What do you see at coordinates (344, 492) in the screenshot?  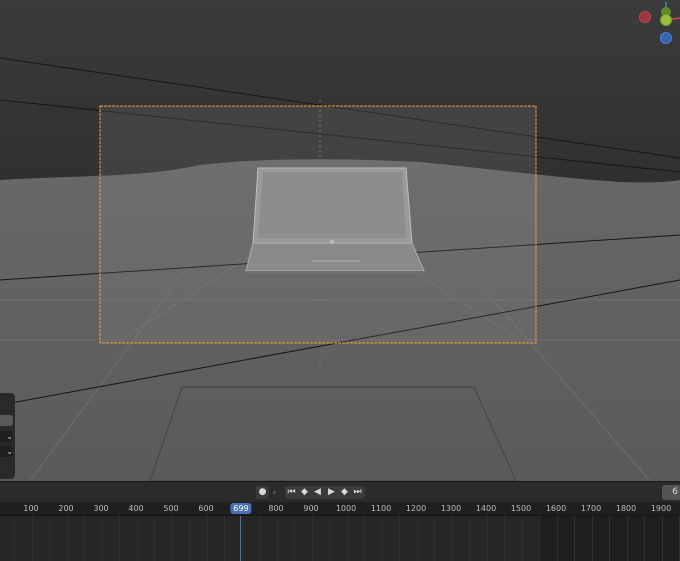 I see `next-keyframe-icon: ◆` at bounding box center [344, 492].